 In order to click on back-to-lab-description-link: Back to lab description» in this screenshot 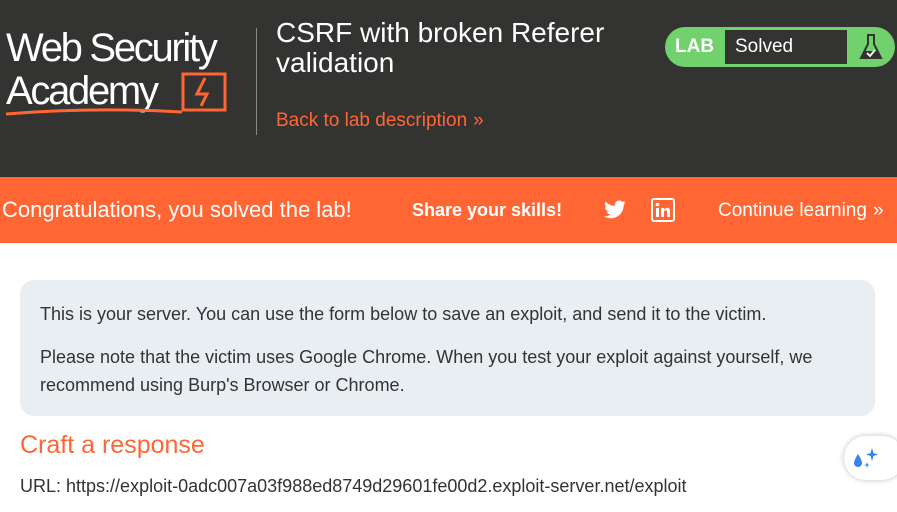, I will do `click(380, 121)`.